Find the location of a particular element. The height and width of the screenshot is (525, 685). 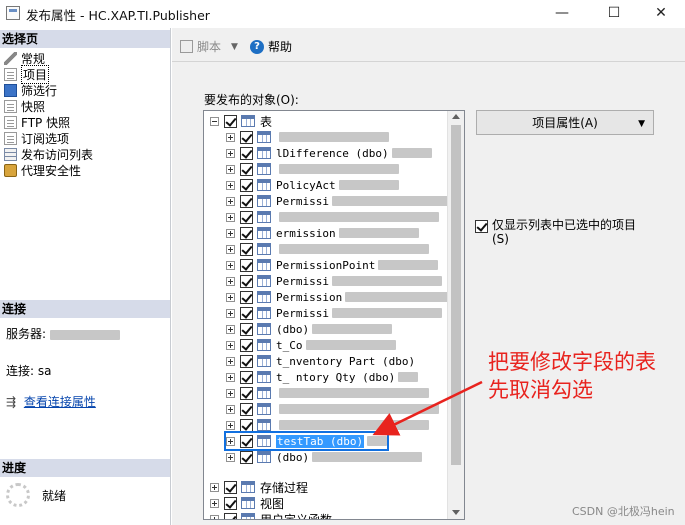

table-row: PolicyAct is located at coordinates (312, 185).